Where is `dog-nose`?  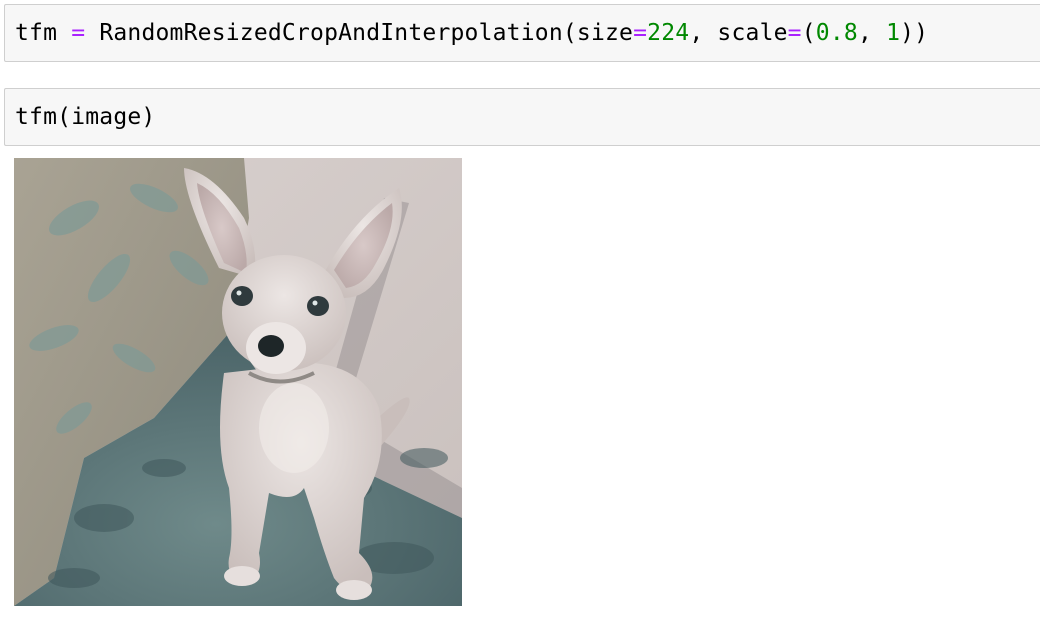
dog-nose is located at coordinates (271, 346).